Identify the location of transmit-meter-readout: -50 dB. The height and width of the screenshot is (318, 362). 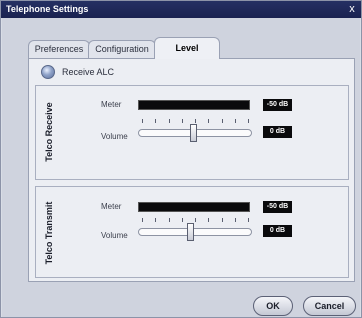
(277, 207).